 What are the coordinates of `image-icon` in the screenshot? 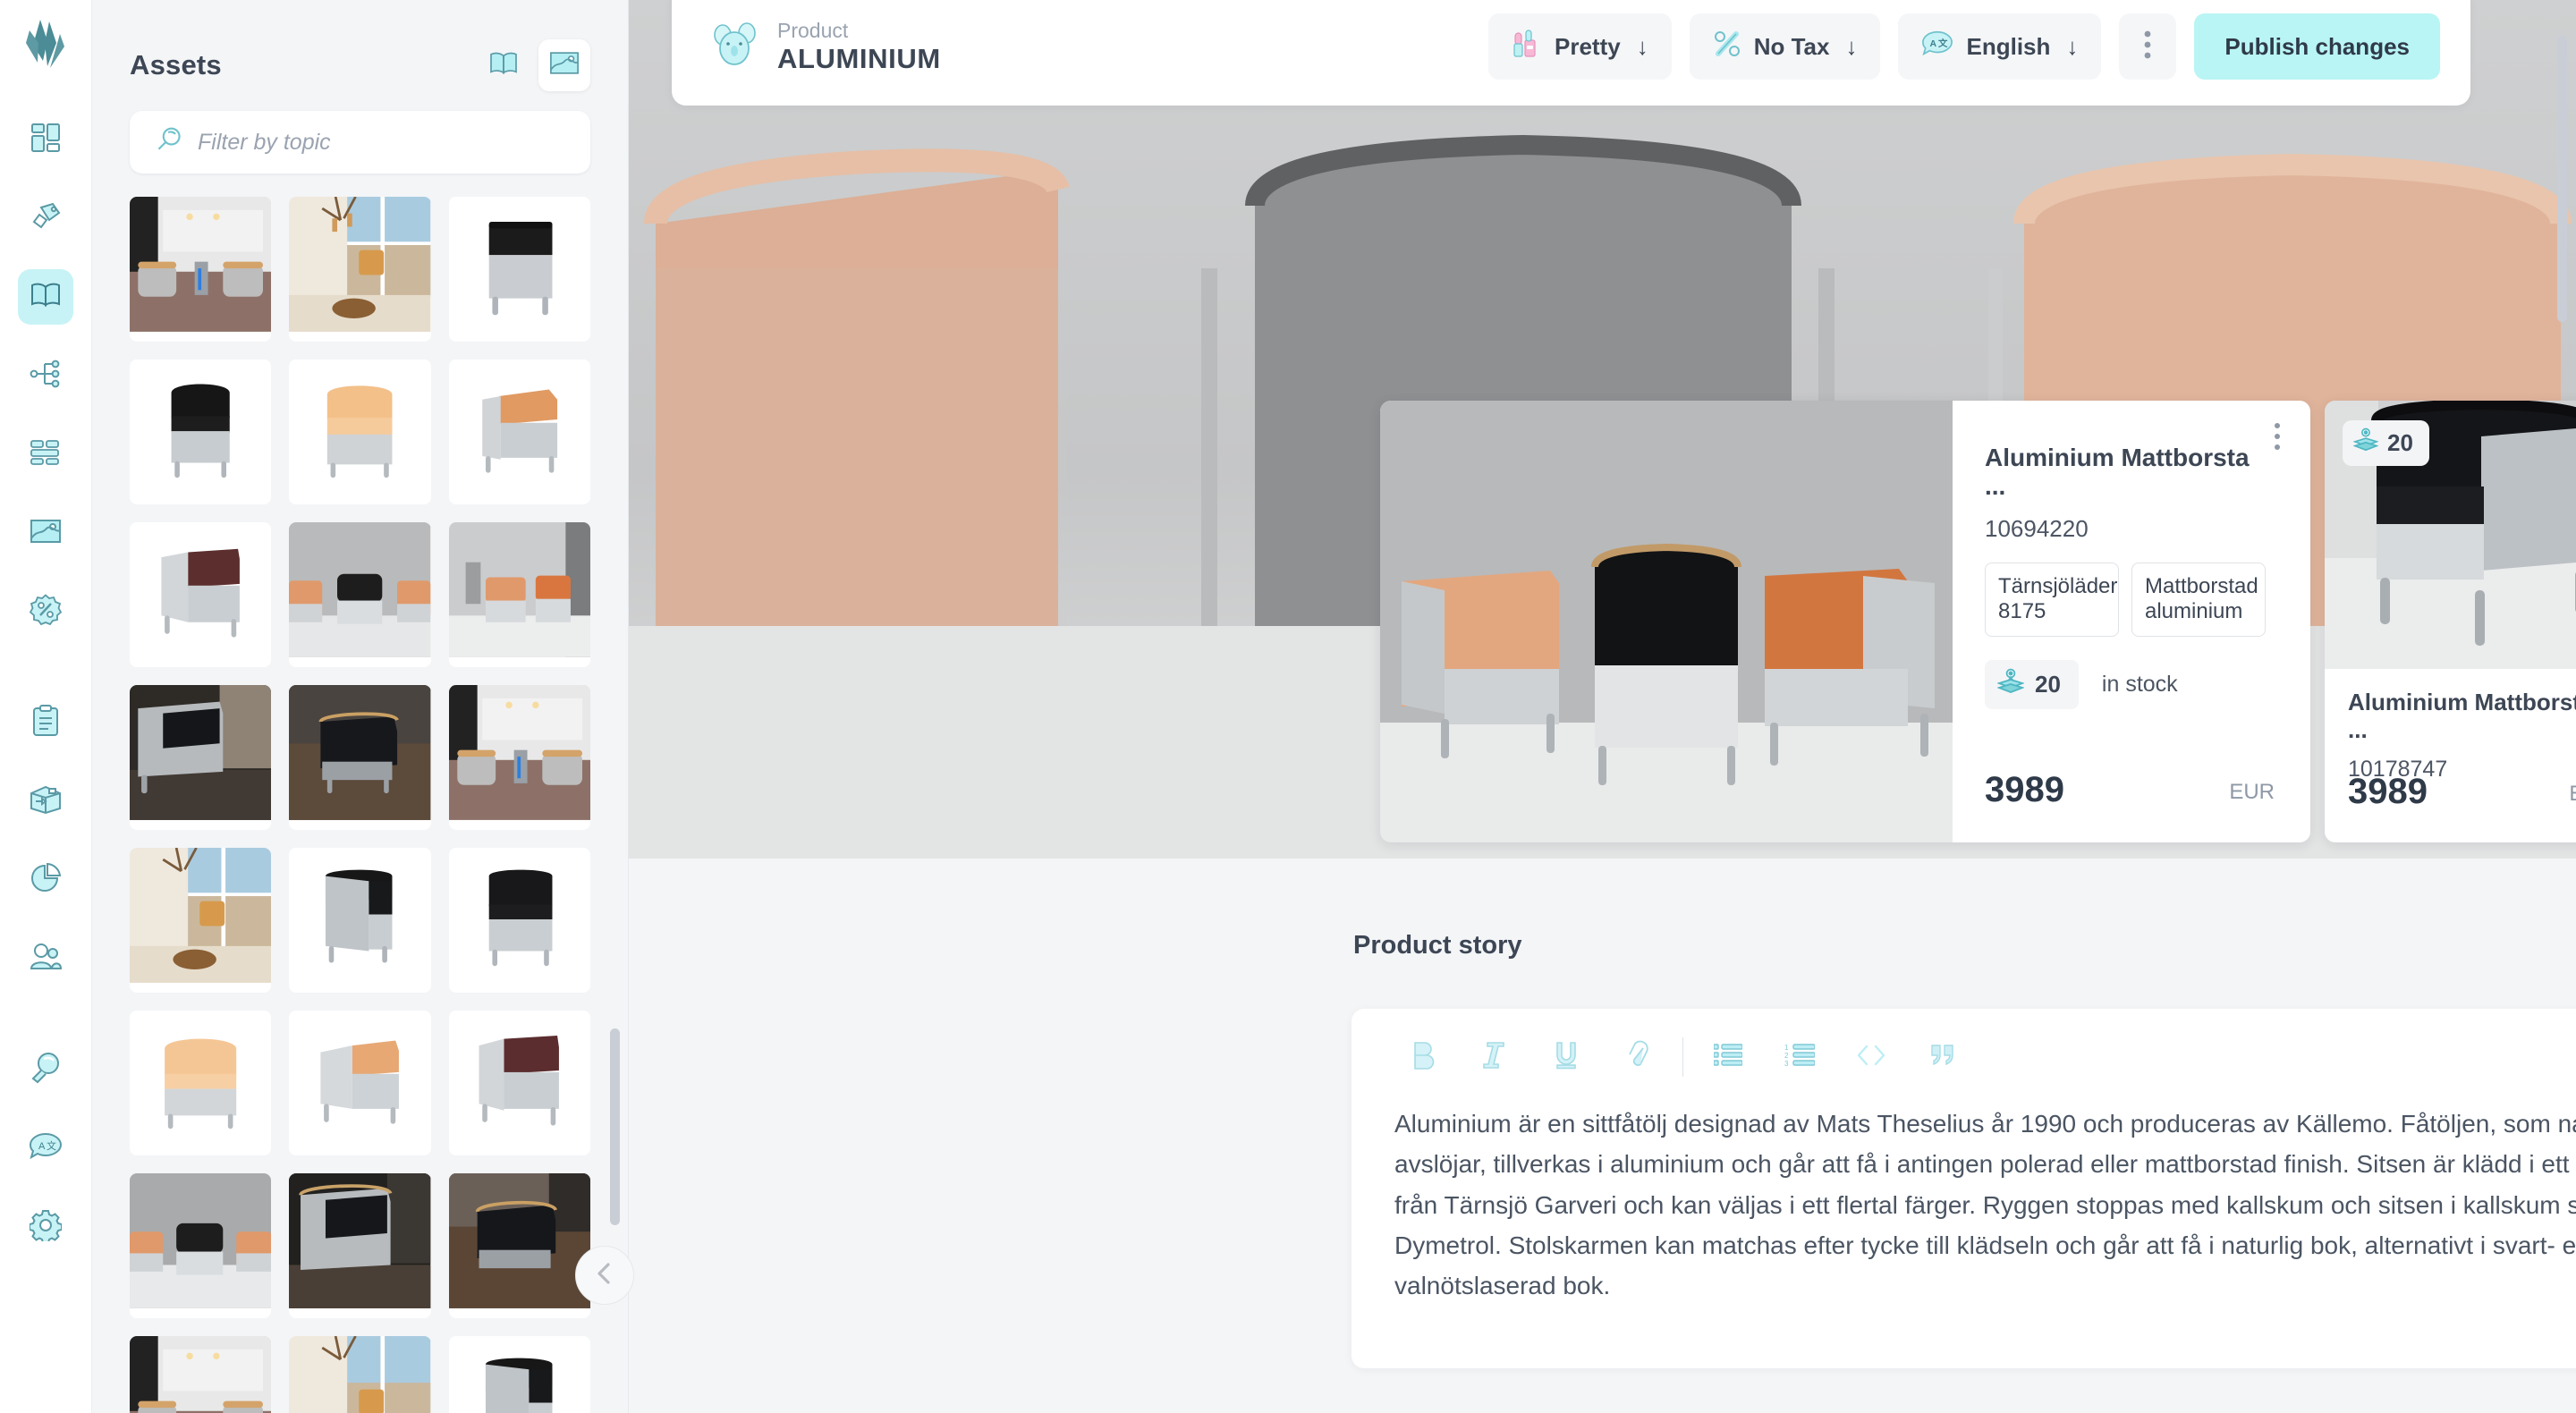 It's located at (564, 65).